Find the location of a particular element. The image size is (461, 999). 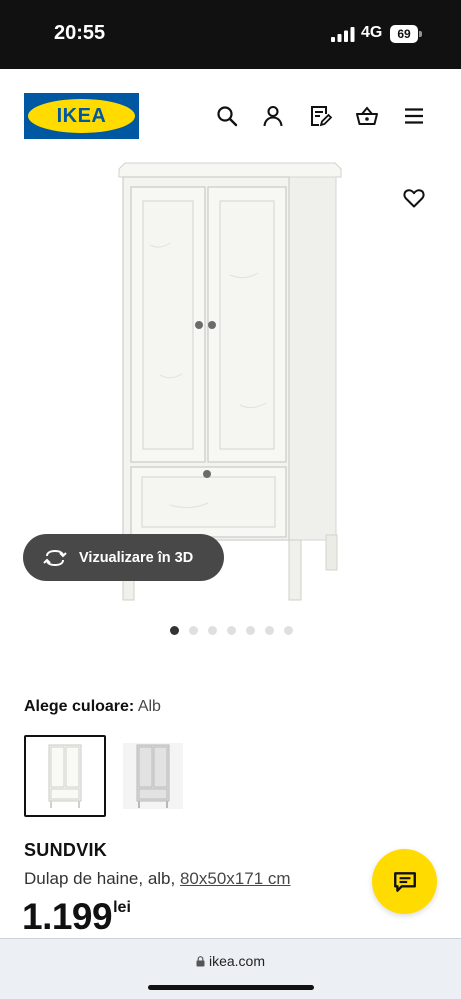

product-name: SUNDVIK is located at coordinates (66, 850).